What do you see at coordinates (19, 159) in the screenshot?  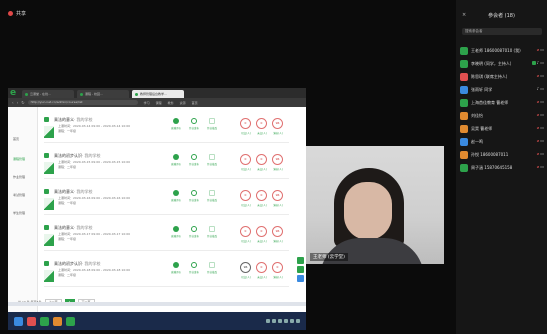 I see `sidenav-item-courses: 课程管理` at bounding box center [19, 159].